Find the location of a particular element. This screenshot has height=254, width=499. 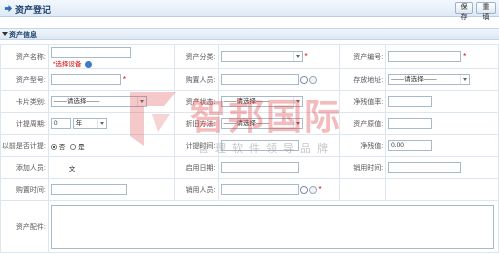

page-title: 资产登记 is located at coordinates (33, 10).